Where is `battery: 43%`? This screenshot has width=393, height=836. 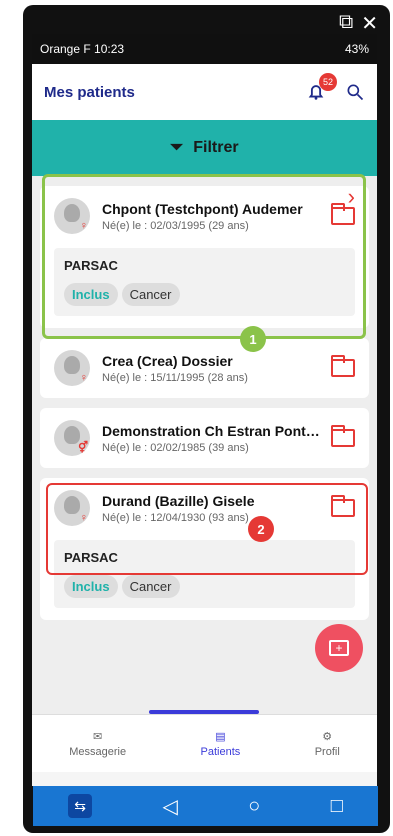
battery: 43% is located at coordinates (356, 49).